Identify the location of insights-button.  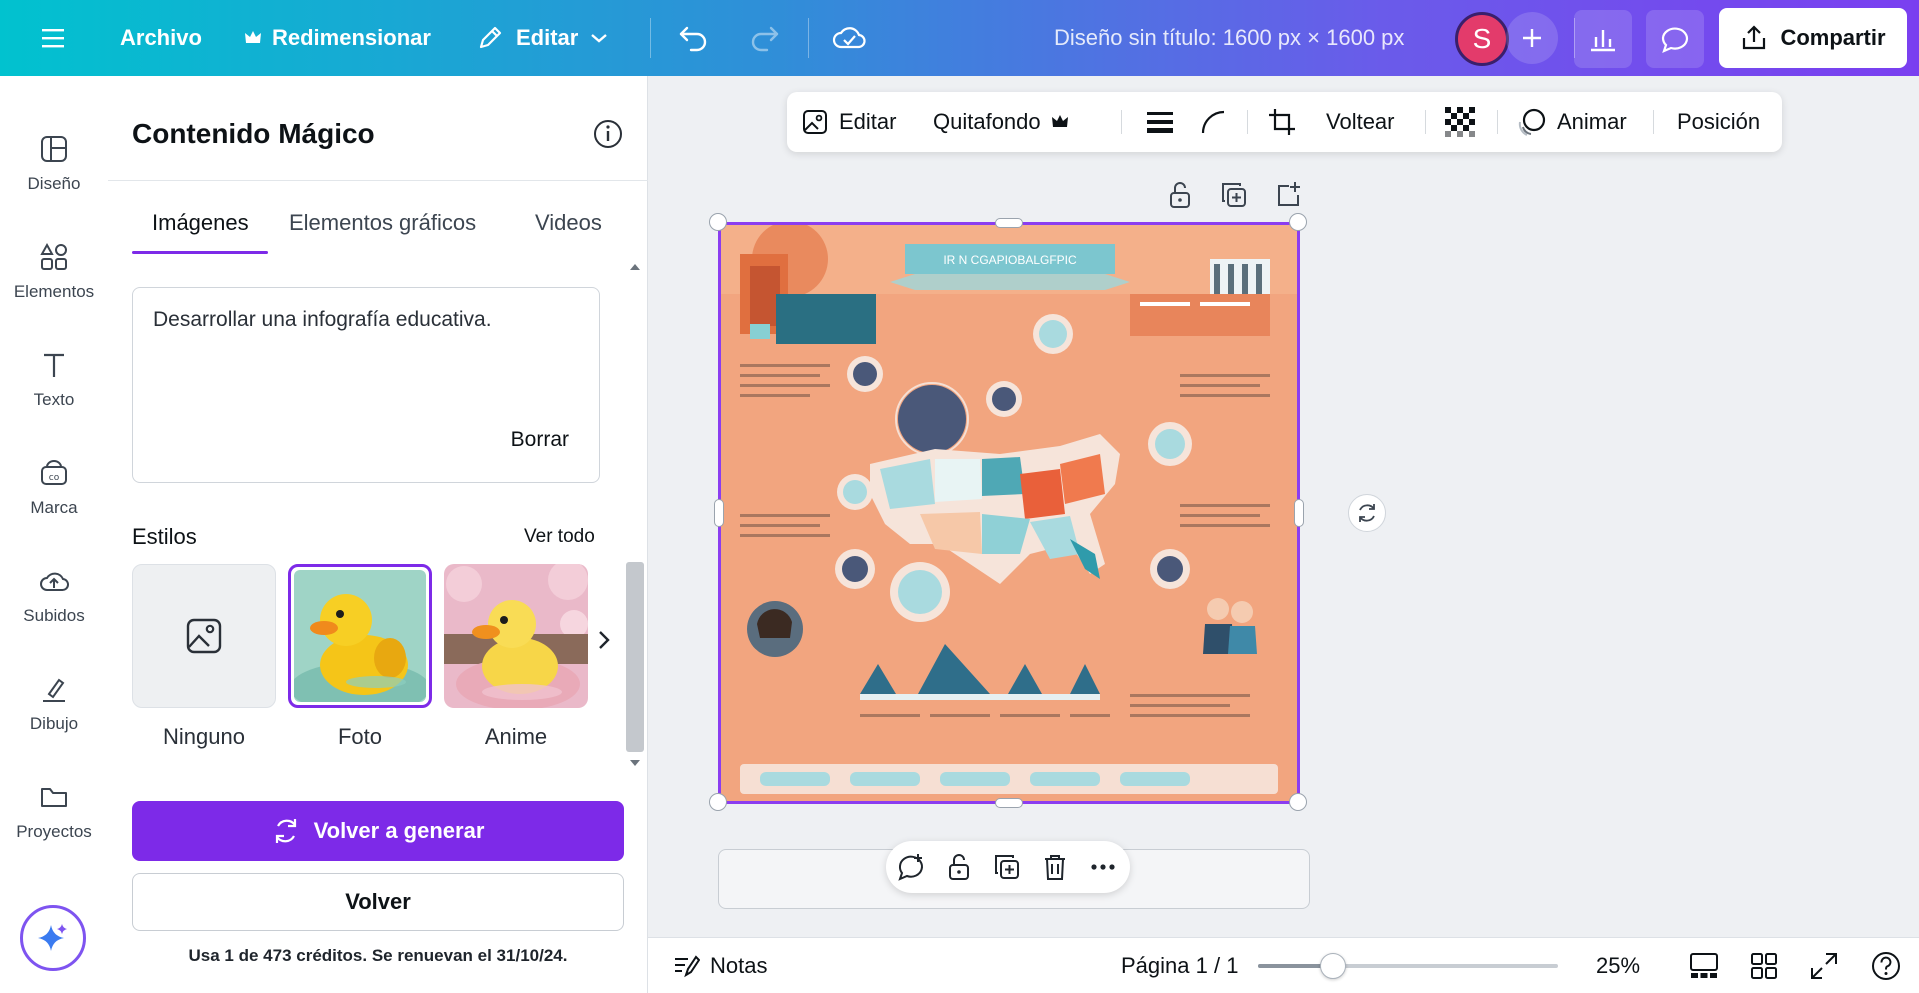
(1603, 39).